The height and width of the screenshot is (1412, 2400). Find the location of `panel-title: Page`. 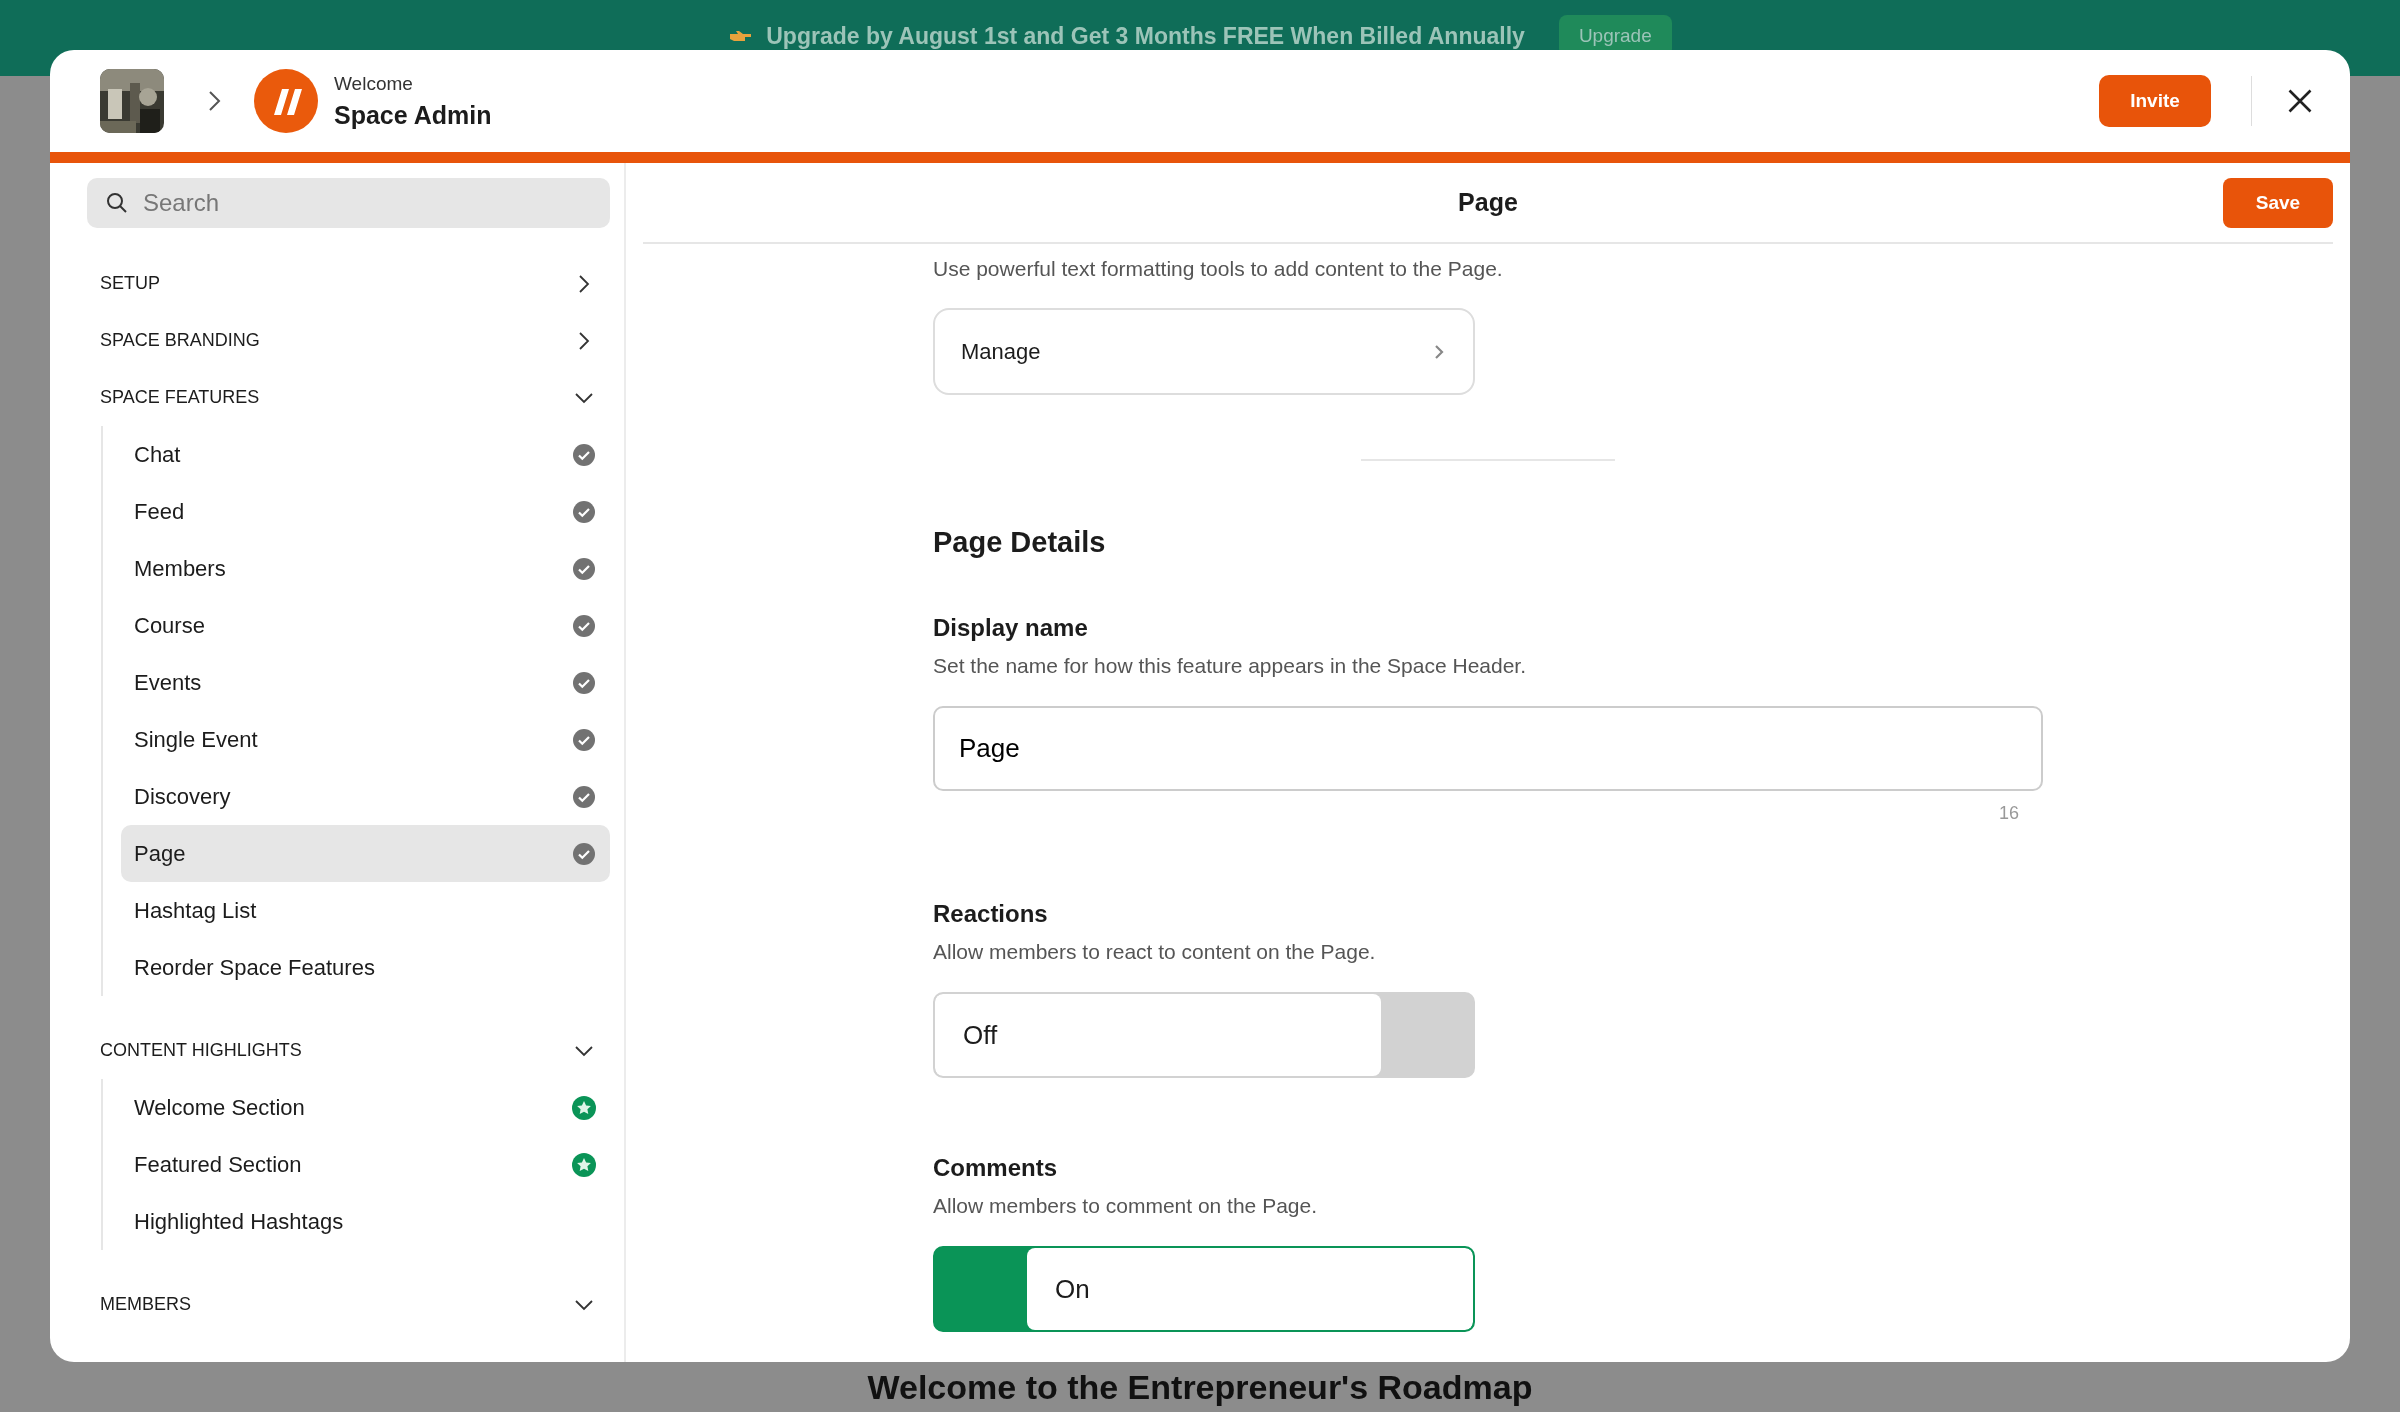

panel-title: Page is located at coordinates (1488, 202).